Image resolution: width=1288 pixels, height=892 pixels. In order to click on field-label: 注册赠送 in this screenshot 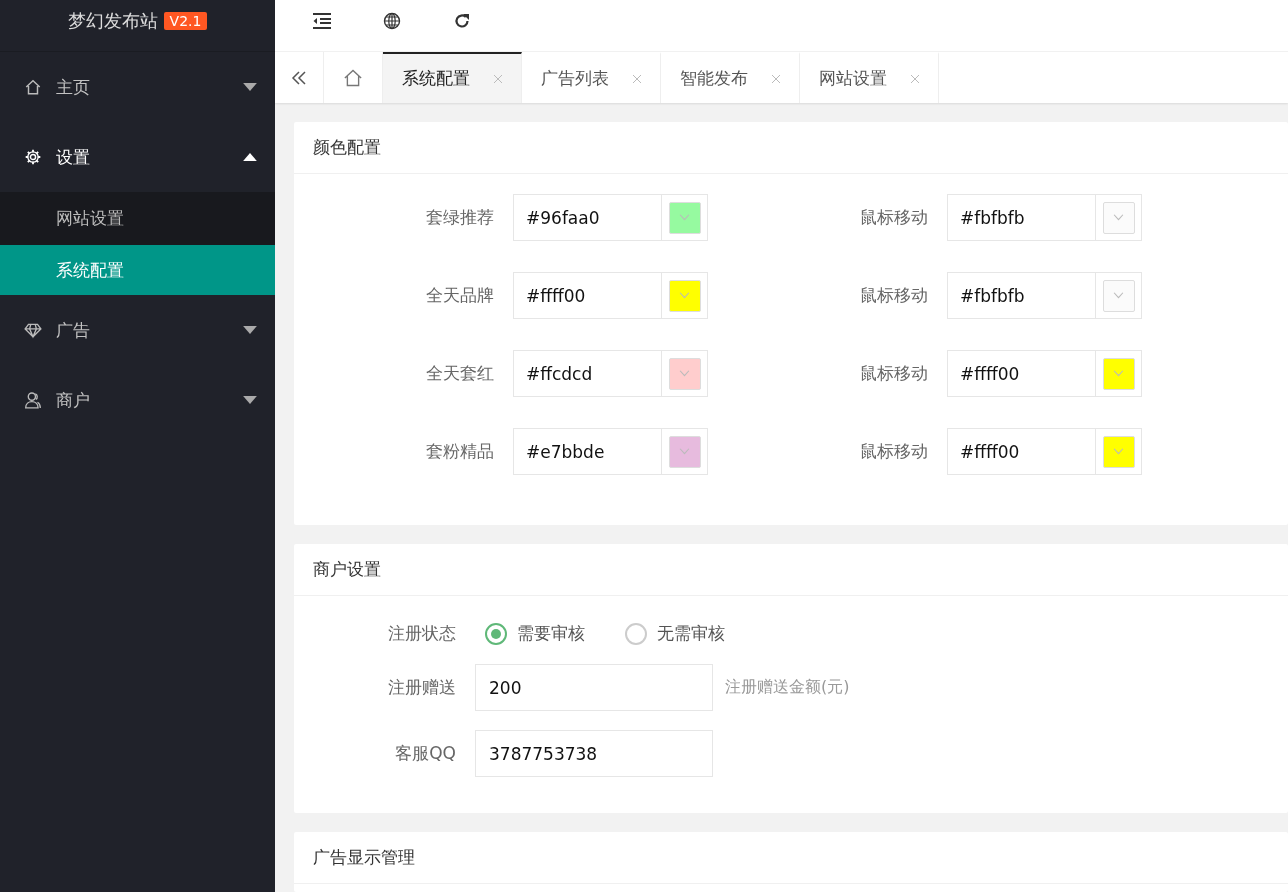, I will do `click(421, 687)`.